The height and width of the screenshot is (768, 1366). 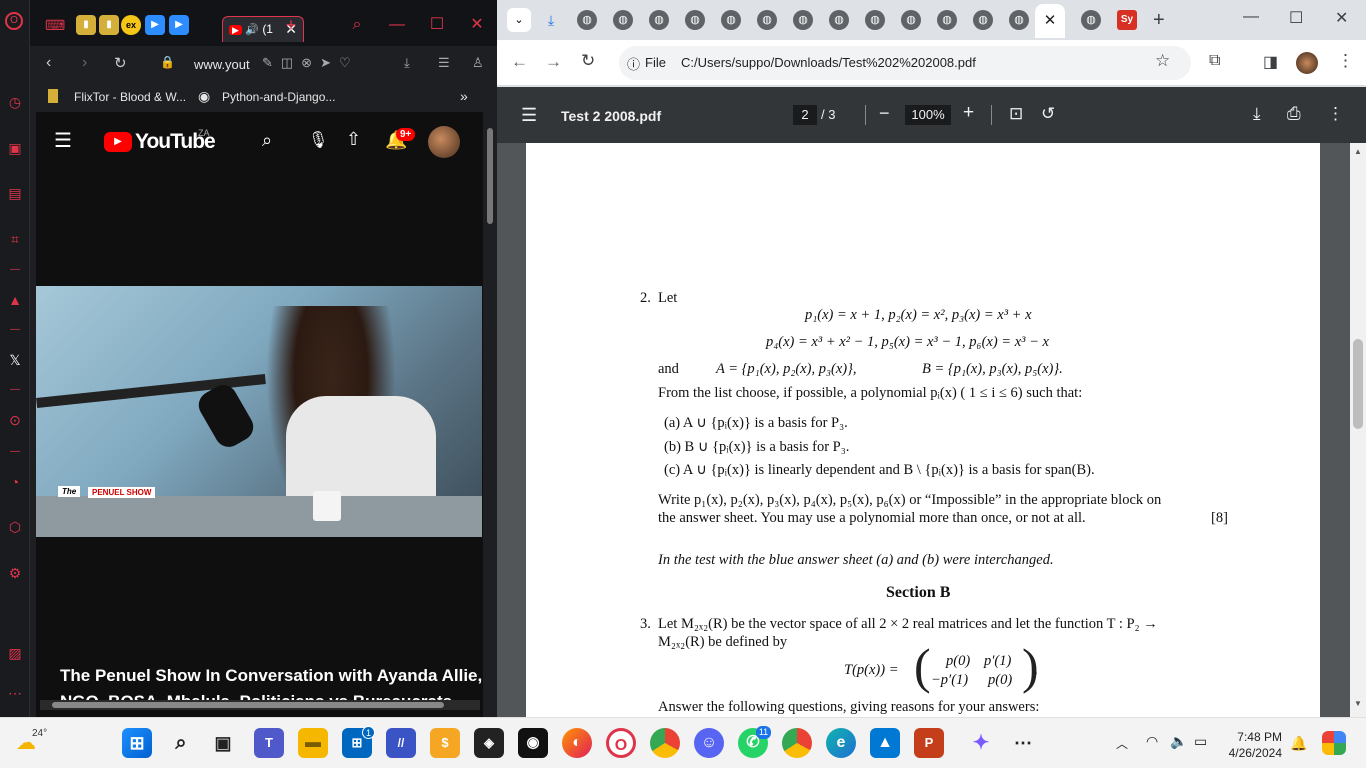 I want to click on menu-hamburger-icon: ☰, so click(x=63, y=140).